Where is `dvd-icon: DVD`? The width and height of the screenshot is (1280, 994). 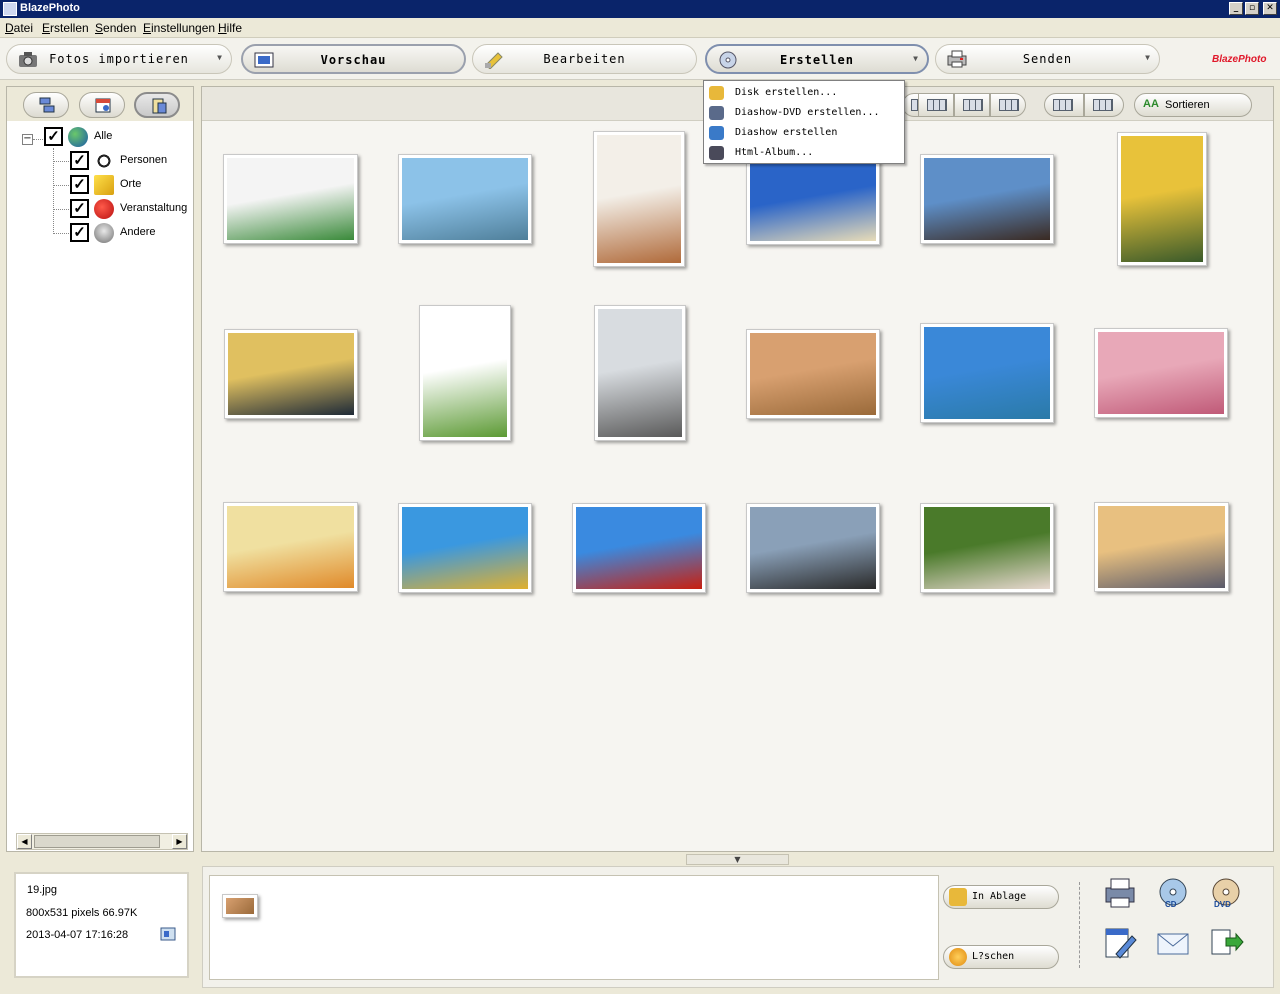
dvd-icon: DVD is located at coordinates (1226, 893).